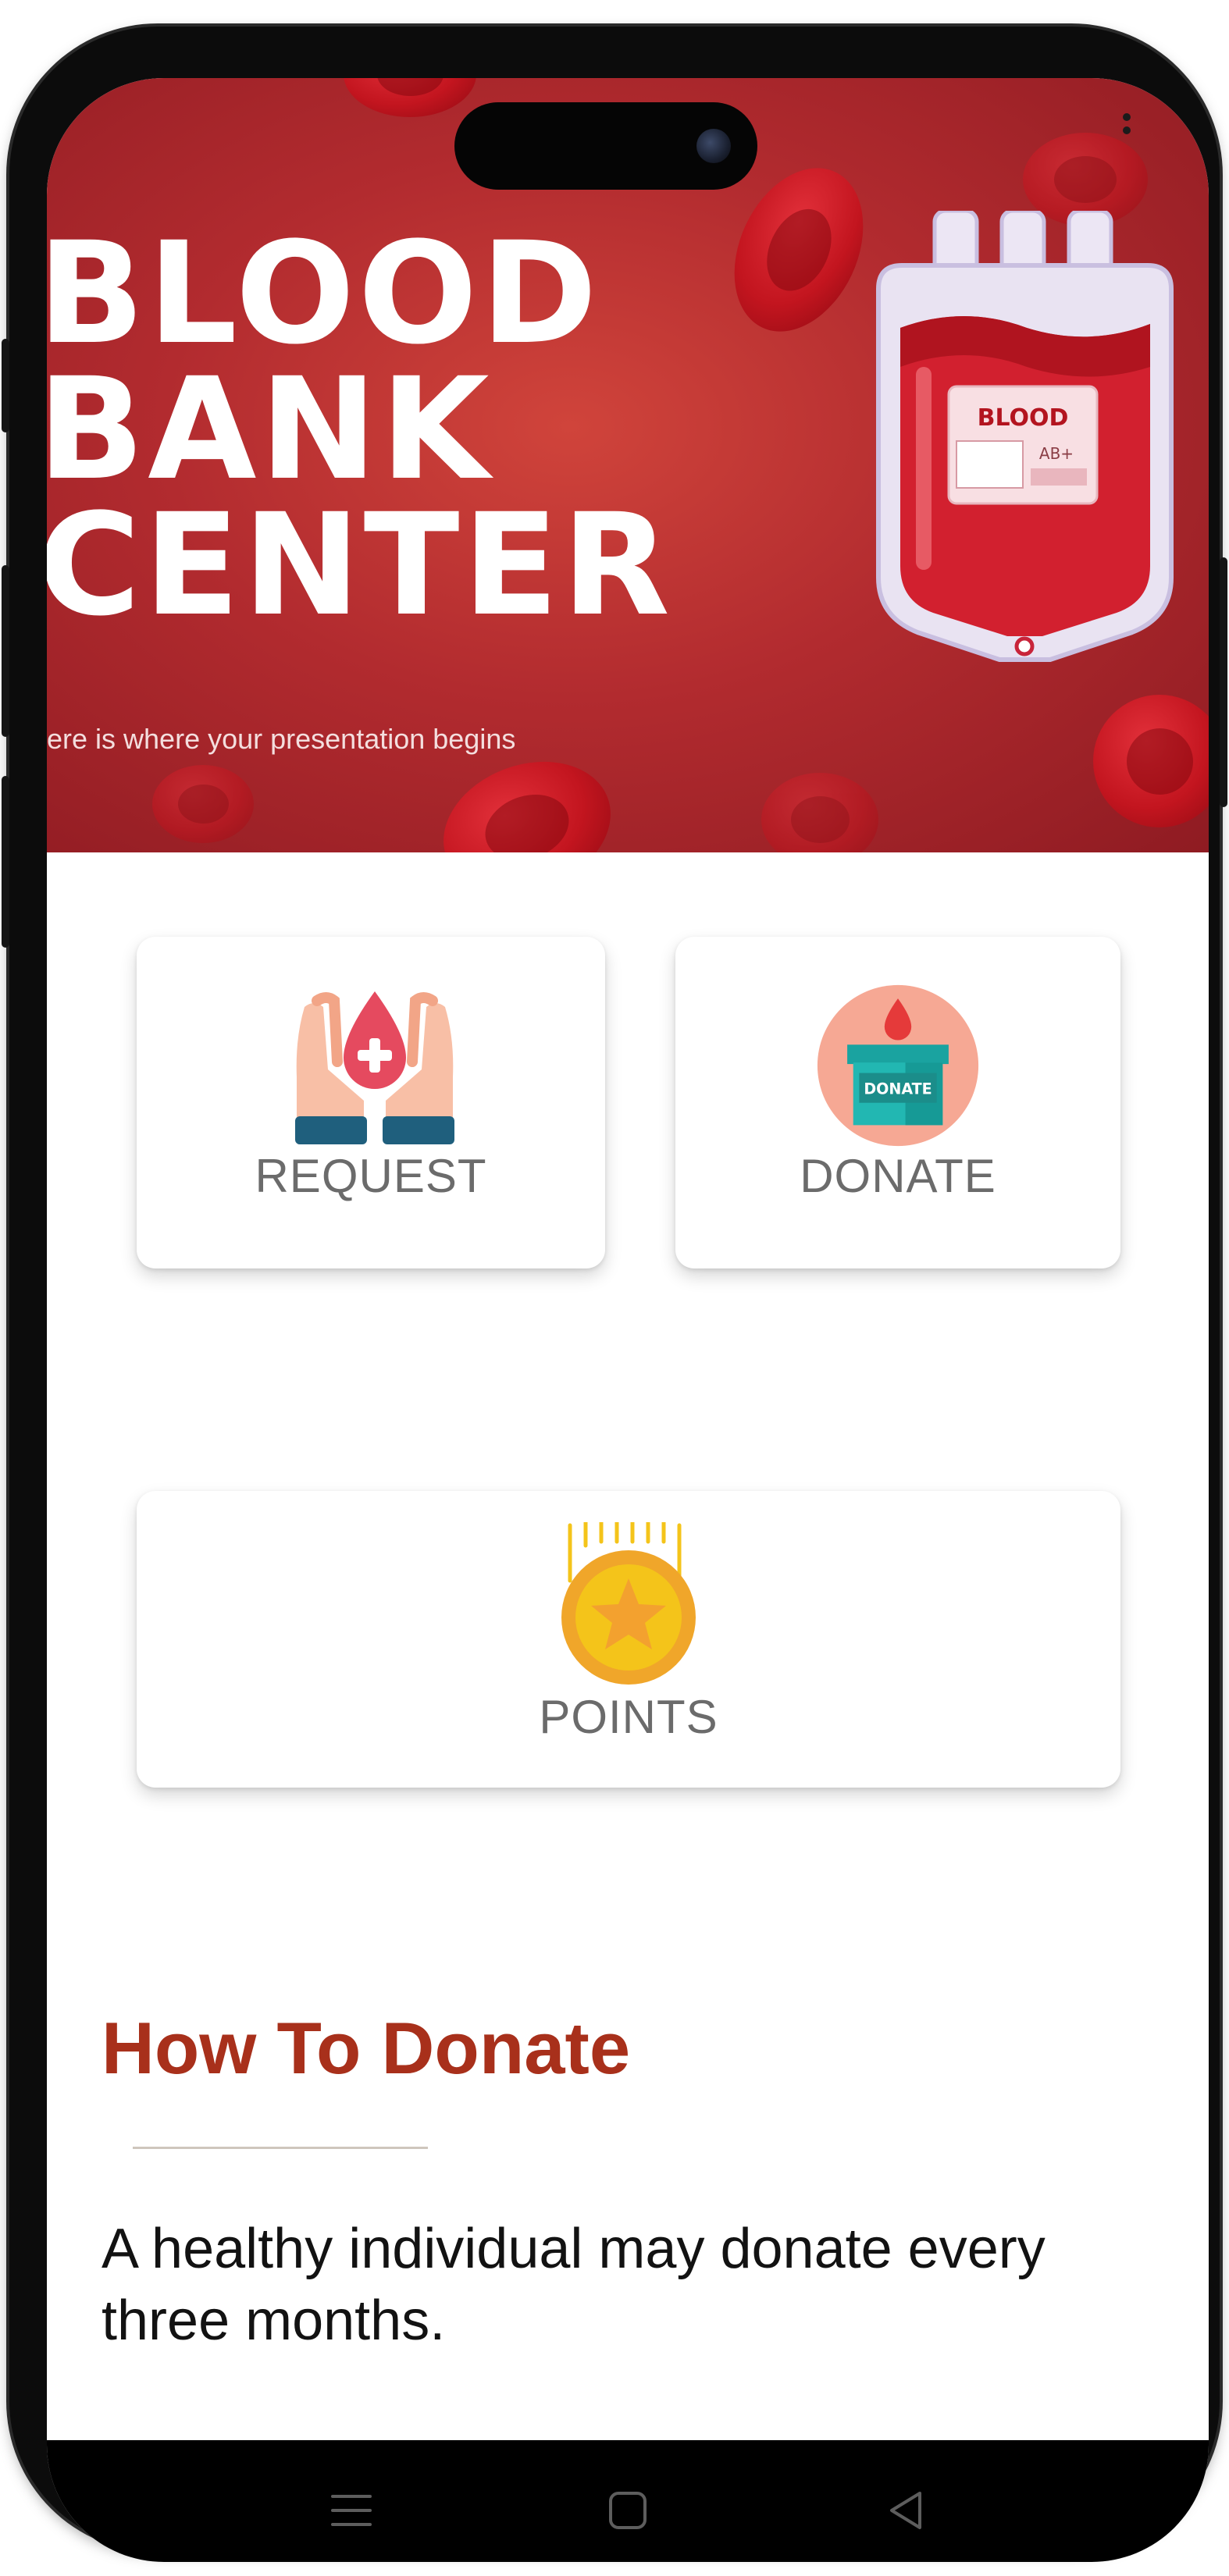  What do you see at coordinates (281, 739) in the screenshot?
I see `banner-subtitle: ere is where your presentation begins` at bounding box center [281, 739].